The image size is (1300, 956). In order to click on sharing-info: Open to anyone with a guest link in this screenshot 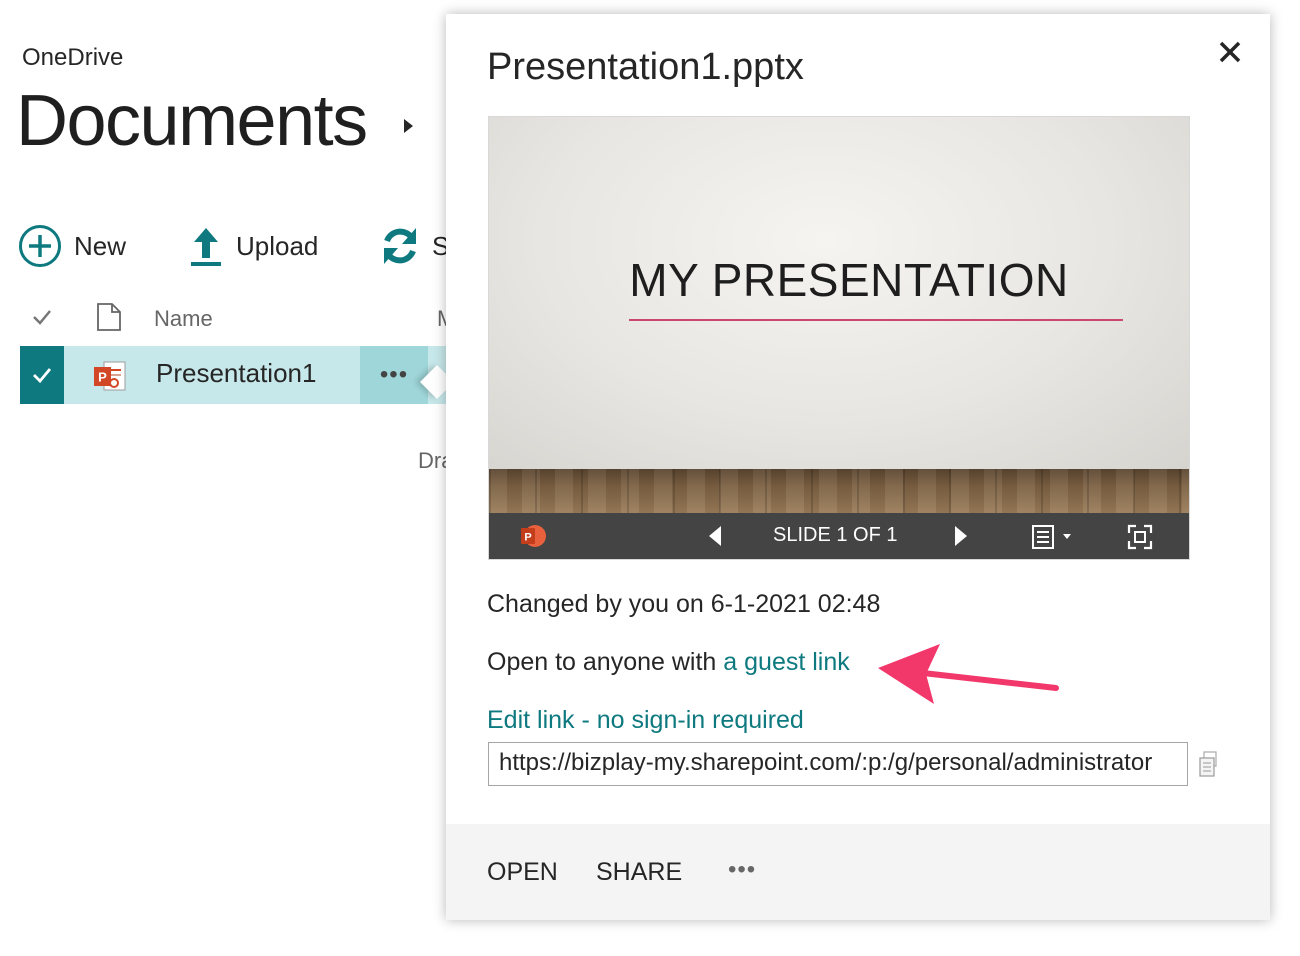, I will do `click(668, 662)`.